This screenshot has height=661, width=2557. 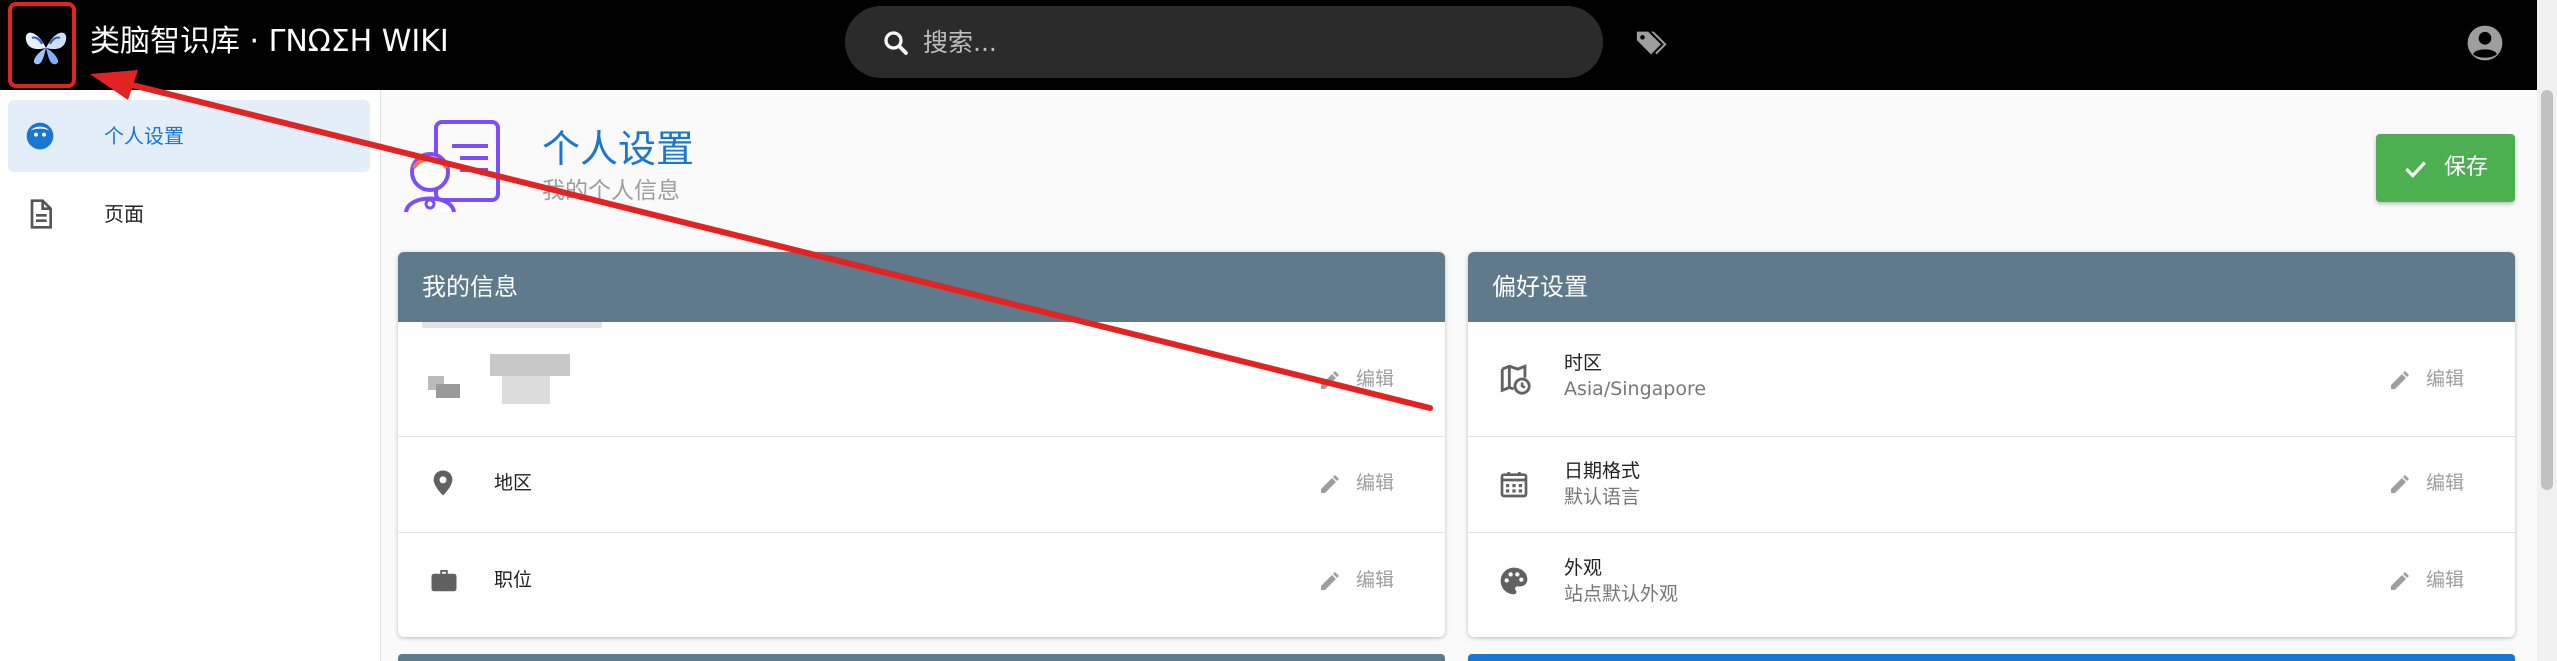 What do you see at coordinates (1991, 581) in the screenshot?
I see `pref-row-appearance: 外观 站点默认外观 编辑` at bounding box center [1991, 581].